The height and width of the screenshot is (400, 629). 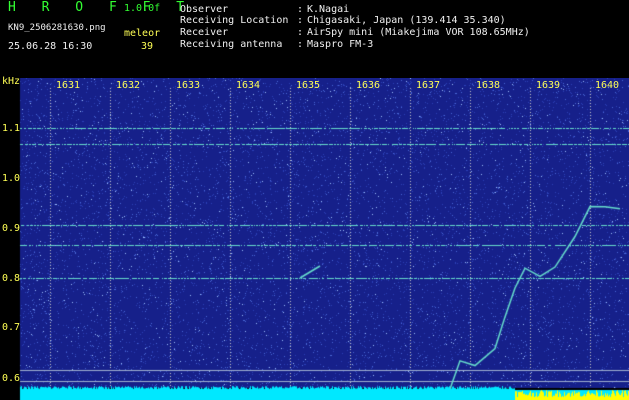 I want to click on x-tick-label: 1638, so click(x=488, y=85).